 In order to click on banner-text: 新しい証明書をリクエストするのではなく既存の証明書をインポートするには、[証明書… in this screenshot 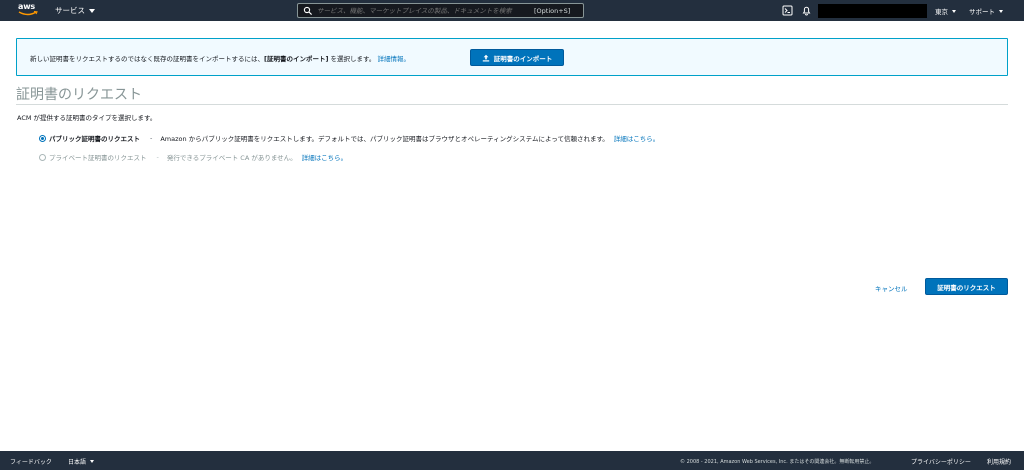, I will do `click(220, 58)`.